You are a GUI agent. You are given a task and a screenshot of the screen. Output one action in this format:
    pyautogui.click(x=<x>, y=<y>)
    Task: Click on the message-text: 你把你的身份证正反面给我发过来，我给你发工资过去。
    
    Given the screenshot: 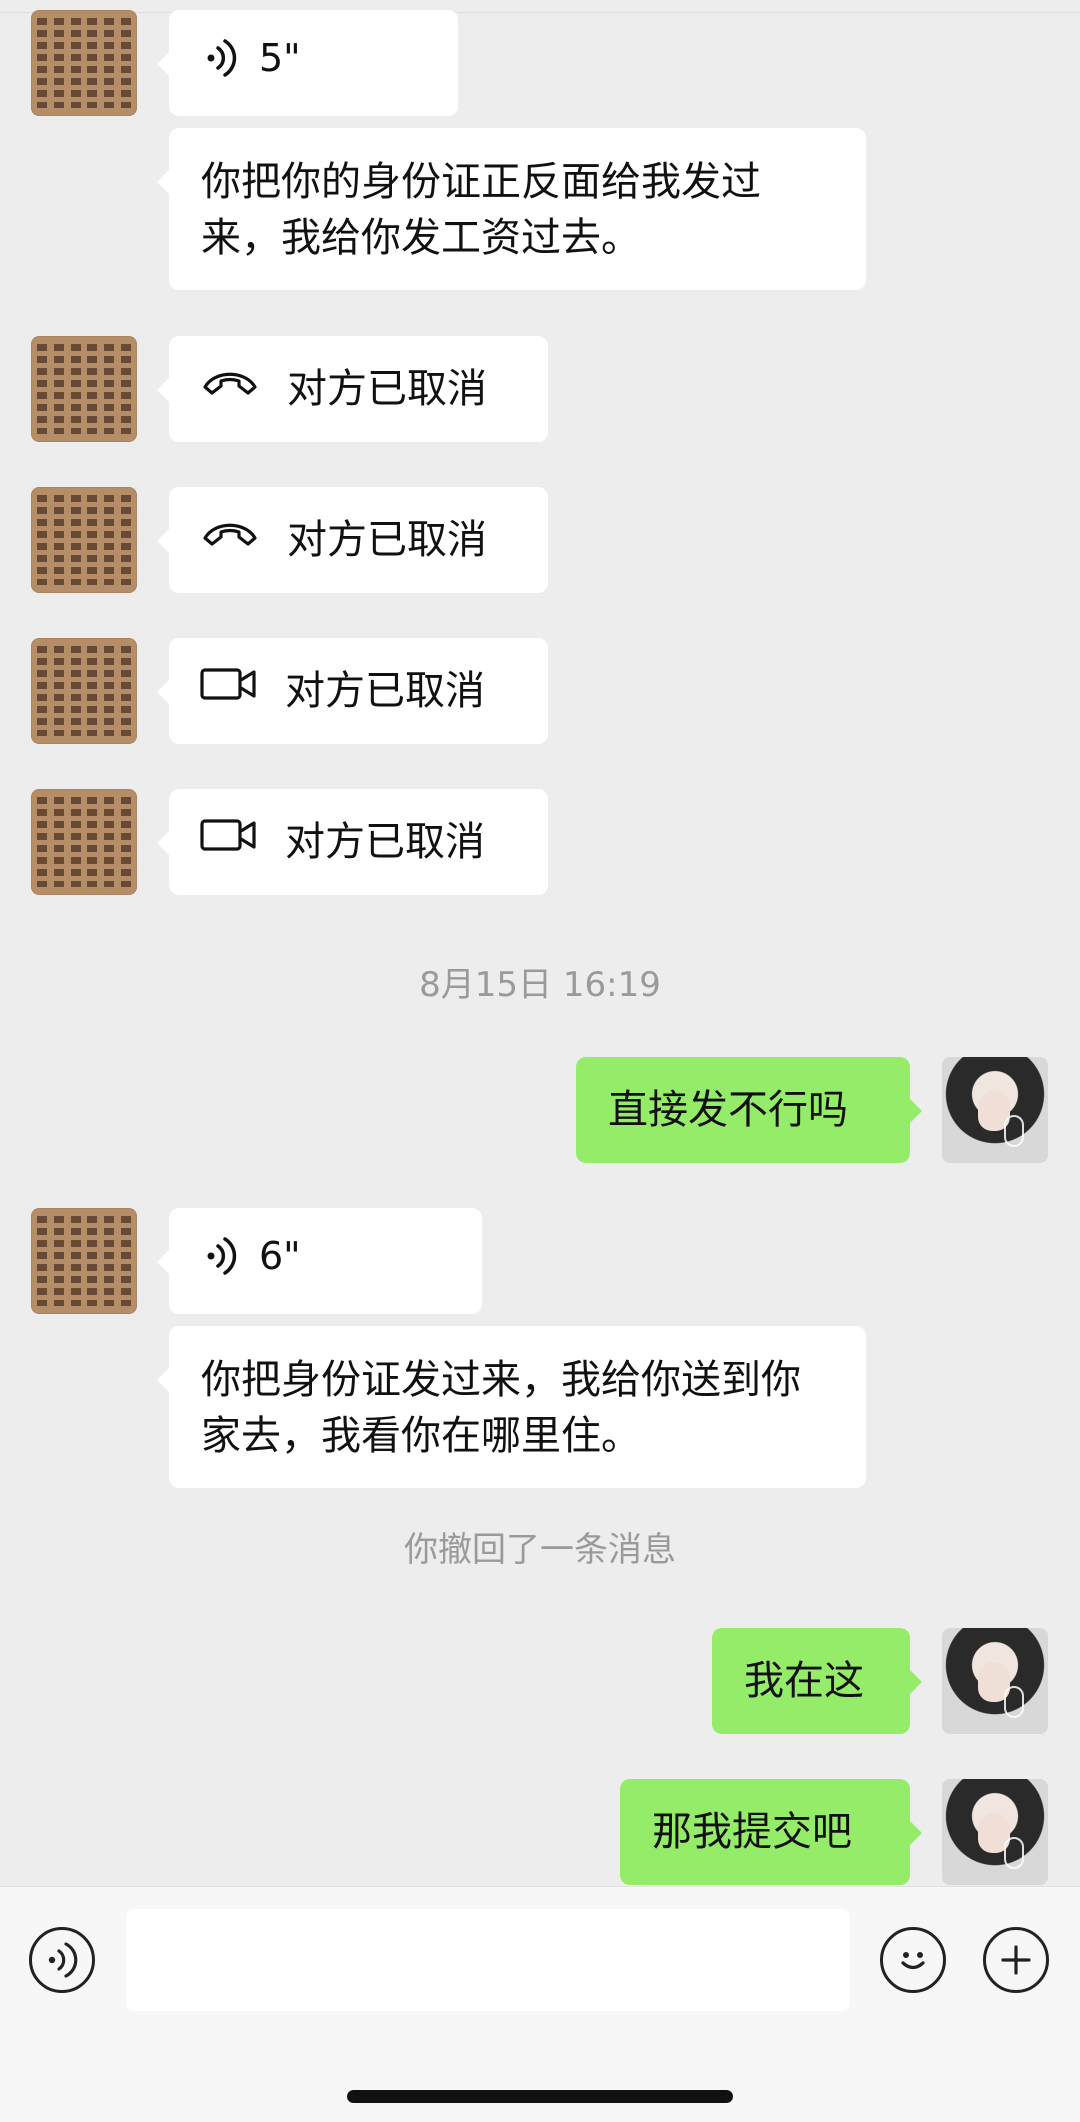 What is the action you would take?
    pyautogui.click(x=481, y=210)
    